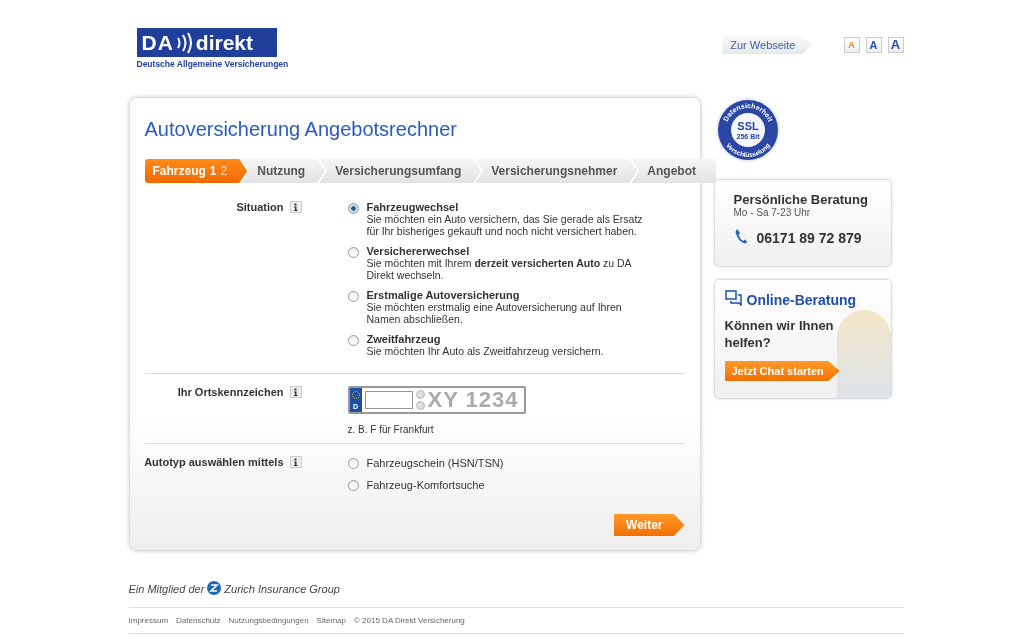  Describe the element at coordinates (183, 42) in the screenshot. I see `waves-icon` at that location.